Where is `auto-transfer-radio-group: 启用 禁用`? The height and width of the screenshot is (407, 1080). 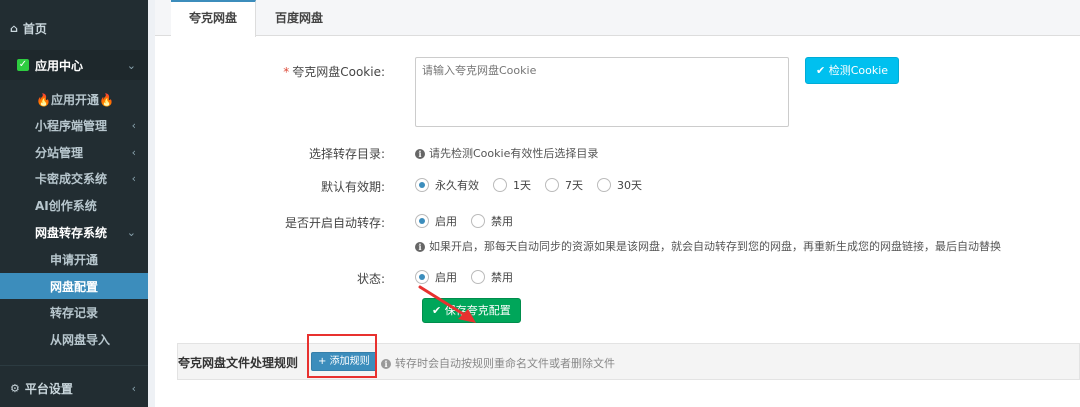
auto-transfer-radio-group: 启用 禁用 is located at coordinates (471, 221).